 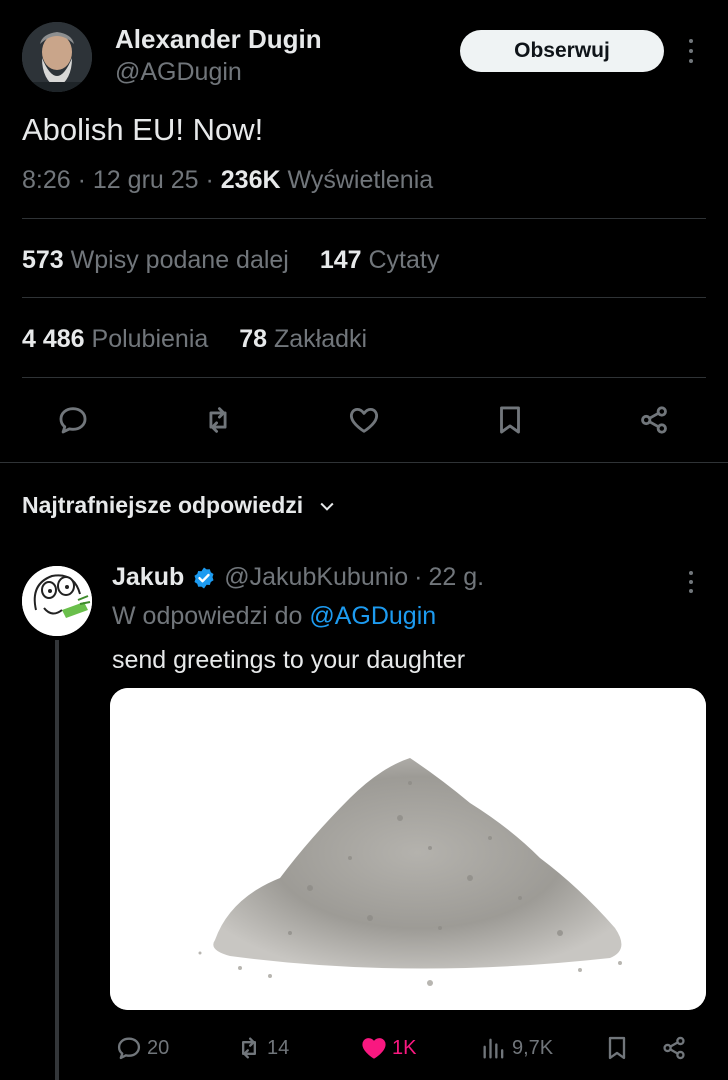 I want to click on quotes-stat: 147 Cytaty, so click(x=380, y=260).